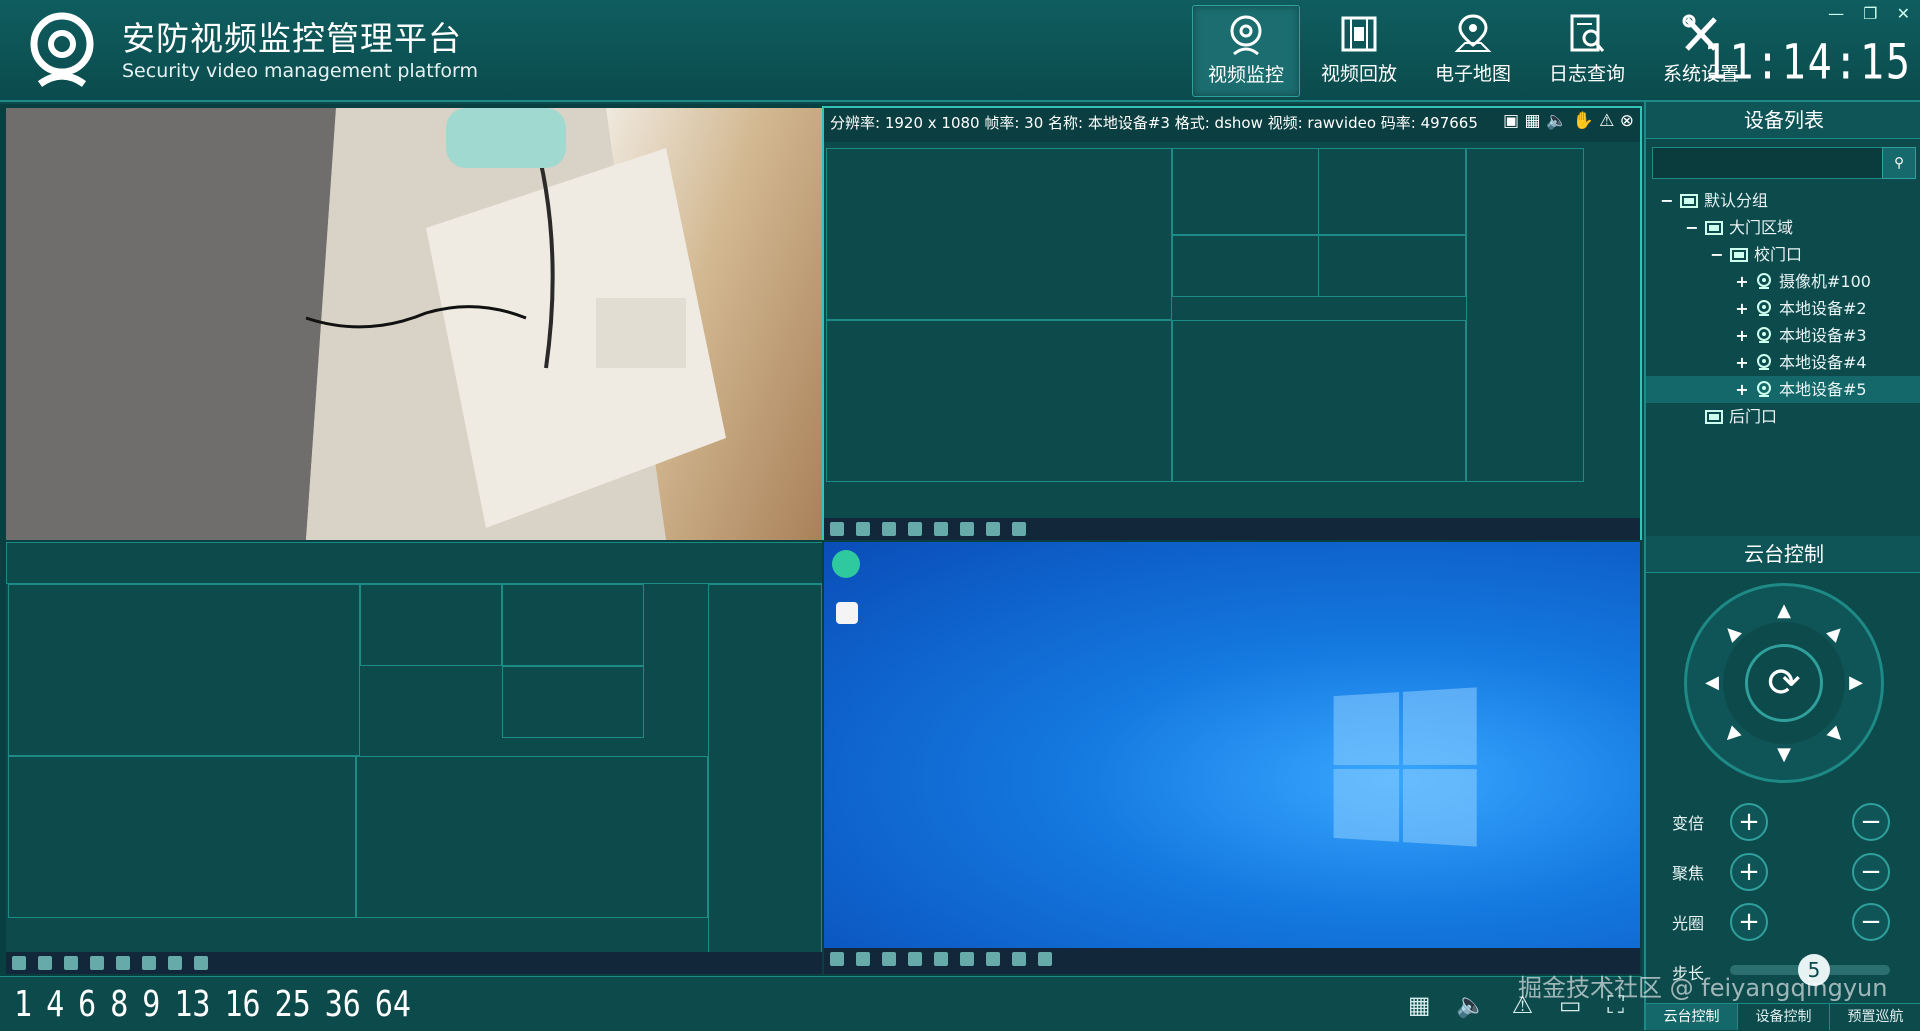 Image resolution: width=1920 pixels, height=1031 pixels. What do you see at coordinates (1688, 823) in the screenshot?
I see `zoom-label: 变倍` at bounding box center [1688, 823].